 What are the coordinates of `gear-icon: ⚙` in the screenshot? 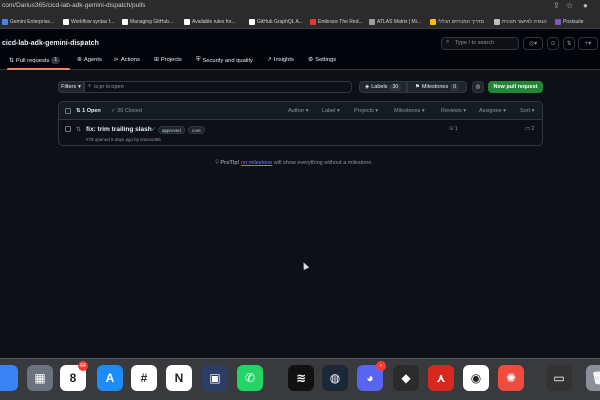 It's located at (311, 60).